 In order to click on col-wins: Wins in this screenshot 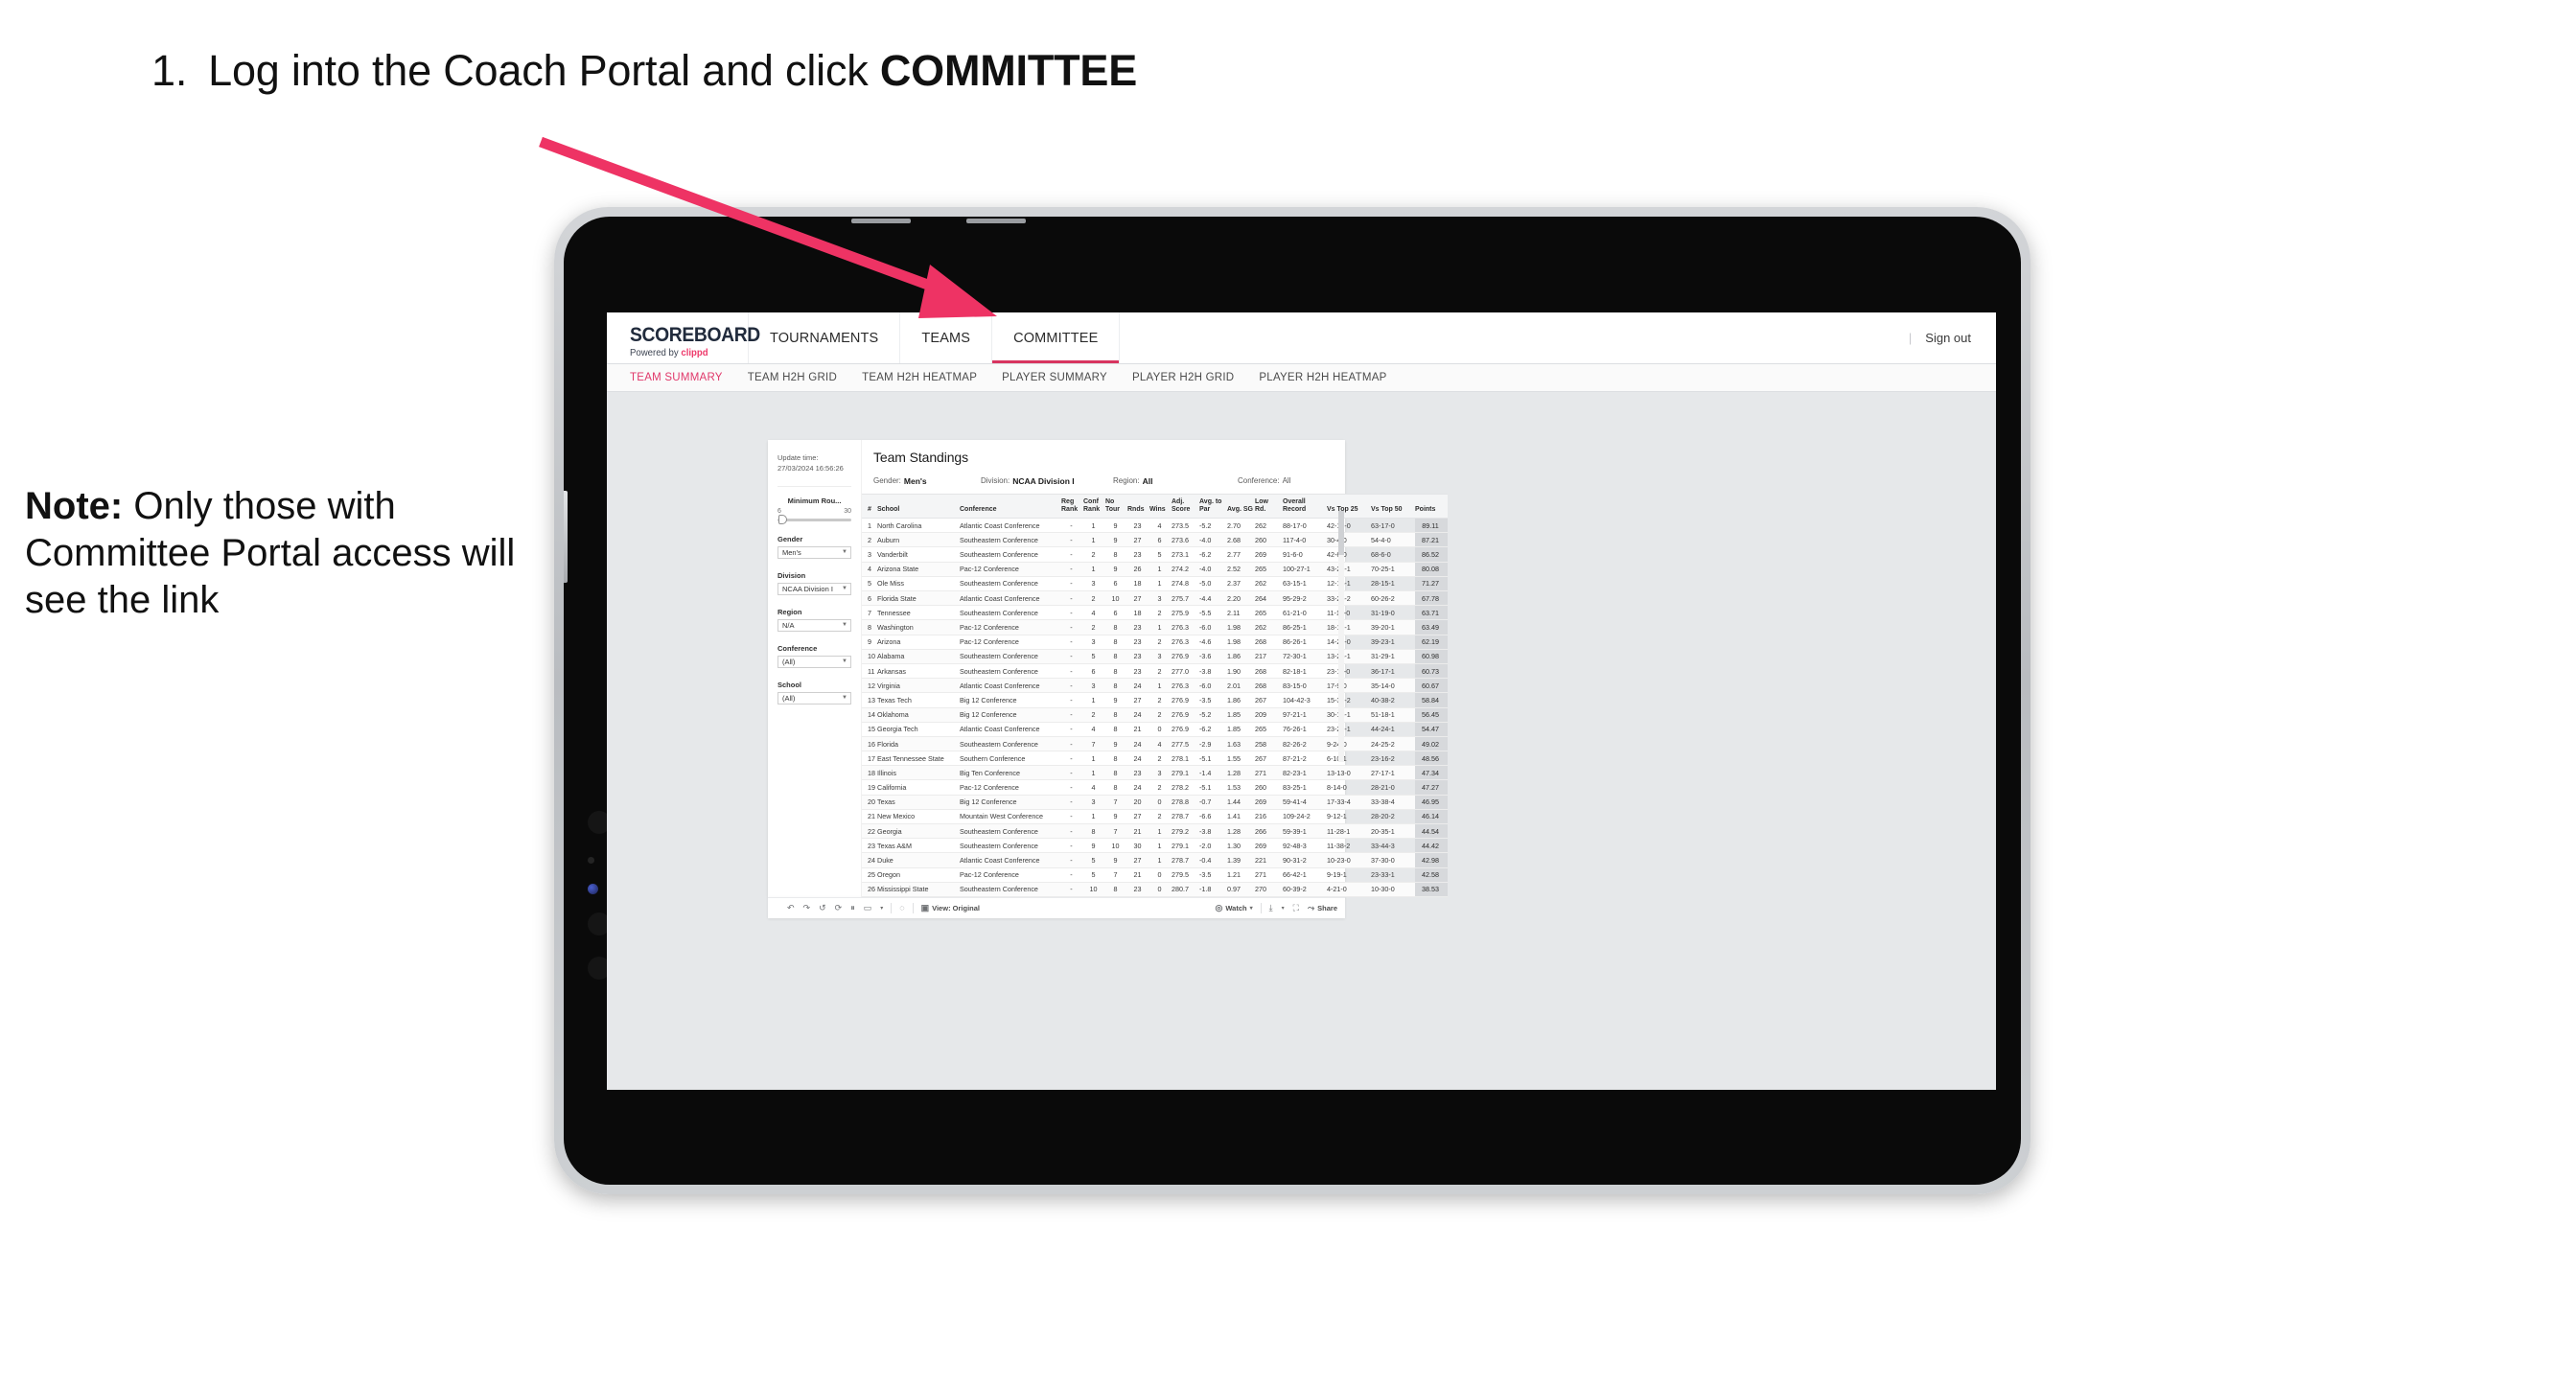, I will do `click(1161, 507)`.